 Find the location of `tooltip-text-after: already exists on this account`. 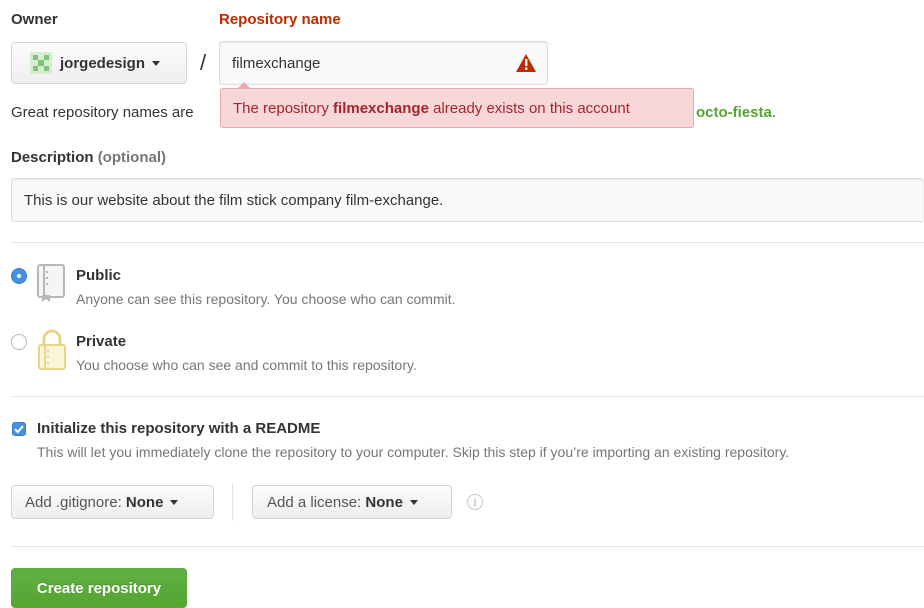

tooltip-text-after: already exists on this account is located at coordinates (529, 108).